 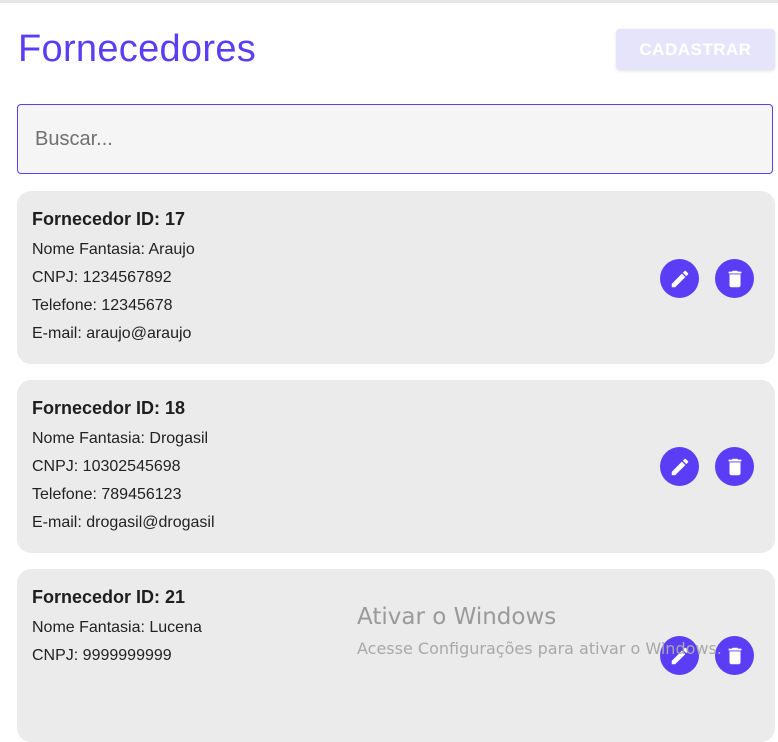 What do you see at coordinates (123, 522) in the screenshot?
I see `supplier-email: E-mail: drogasil@drogasil` at bounding box center [123, 522].